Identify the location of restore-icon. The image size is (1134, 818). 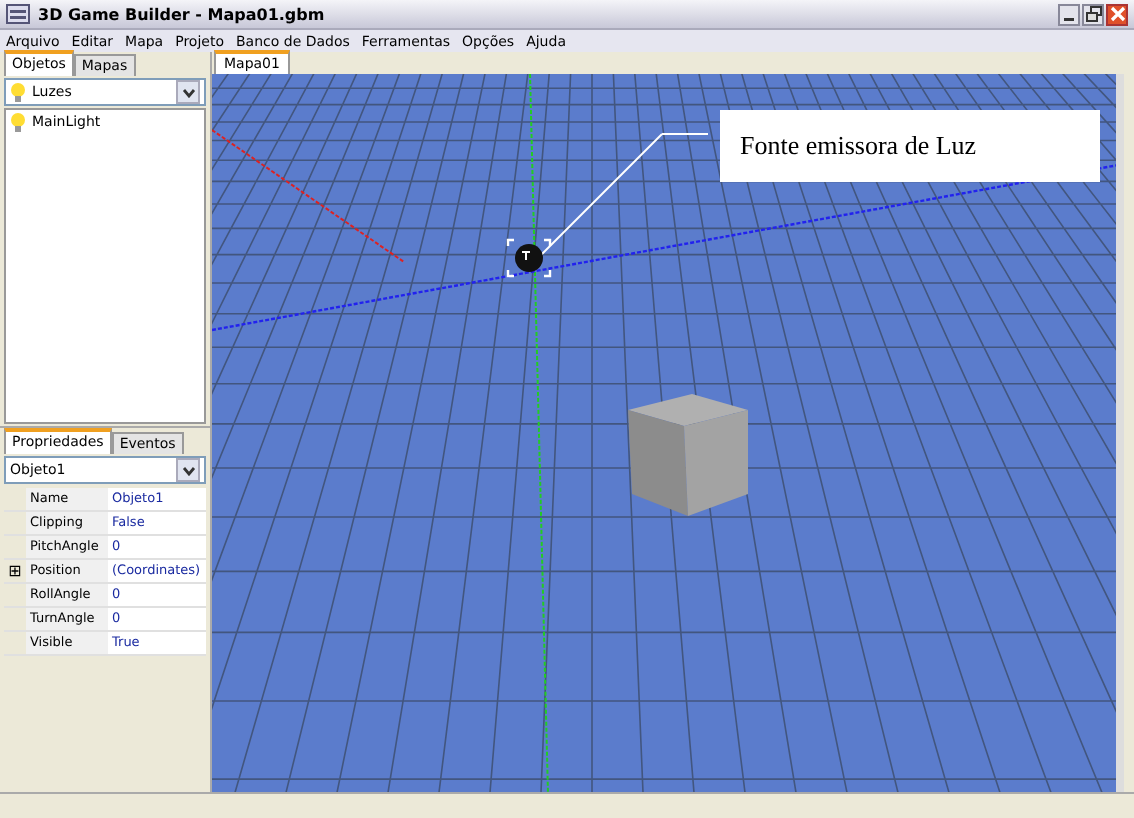
(1093, 14).